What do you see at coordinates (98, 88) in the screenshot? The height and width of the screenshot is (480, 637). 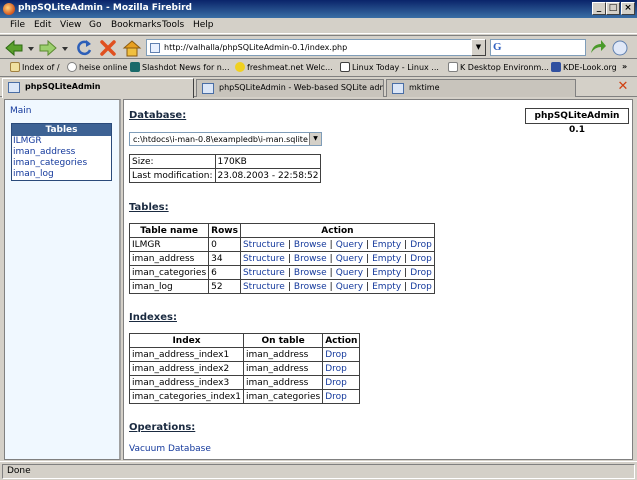 I see `tab-phpsqliteadmin: phpSQLiteAdmin` at bounding box center [98, 88].